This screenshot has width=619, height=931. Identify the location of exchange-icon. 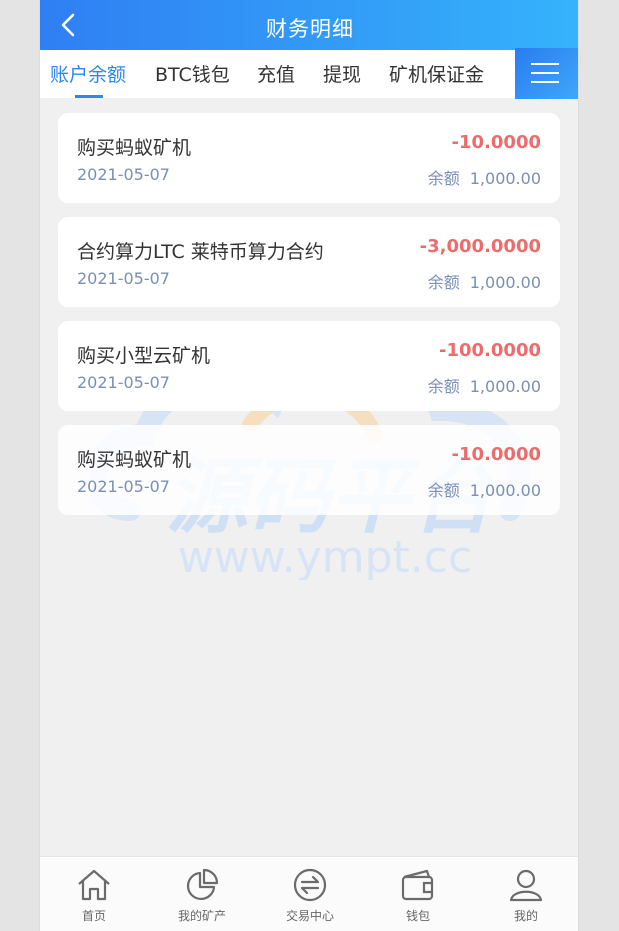
(310, 885).